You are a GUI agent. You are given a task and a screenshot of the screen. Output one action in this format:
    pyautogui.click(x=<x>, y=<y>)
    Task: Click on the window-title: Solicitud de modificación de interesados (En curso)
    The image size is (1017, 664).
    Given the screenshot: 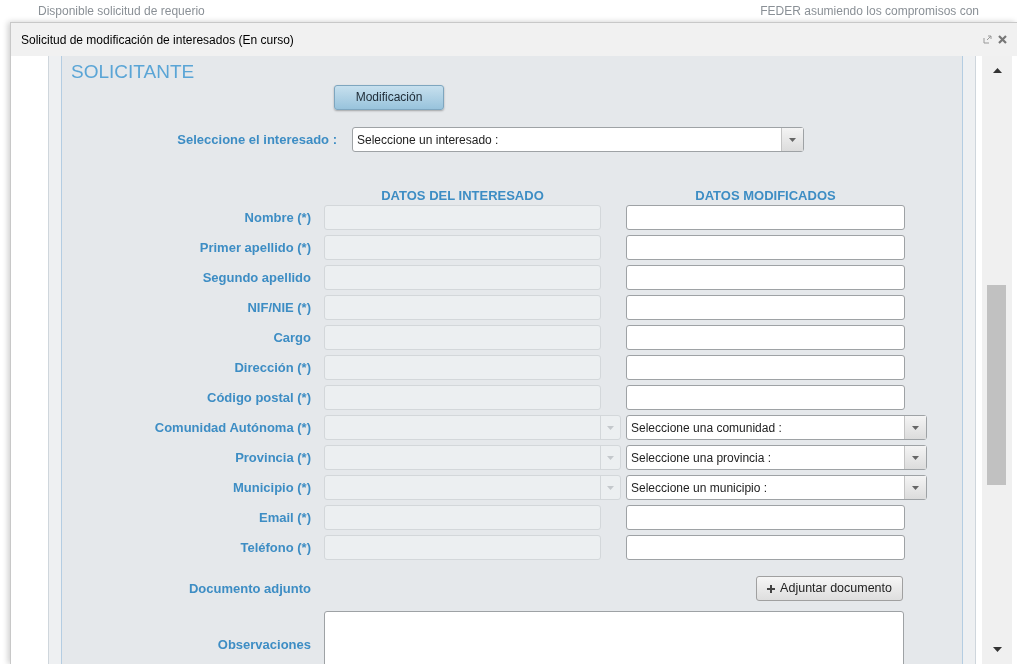 What is the action you would take?
    pyautogui.click(x=157, y=40)
    